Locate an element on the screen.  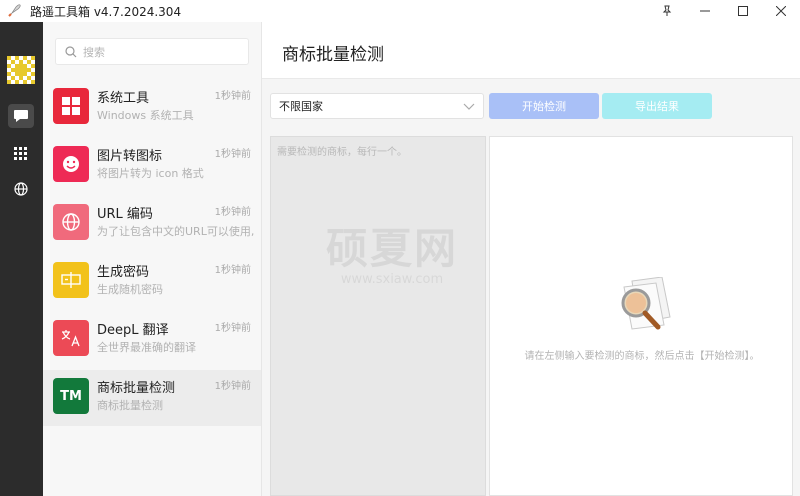
list-item: 生成密码 生成随机密码 1秒钟前 is located at coordinates (152, 282).